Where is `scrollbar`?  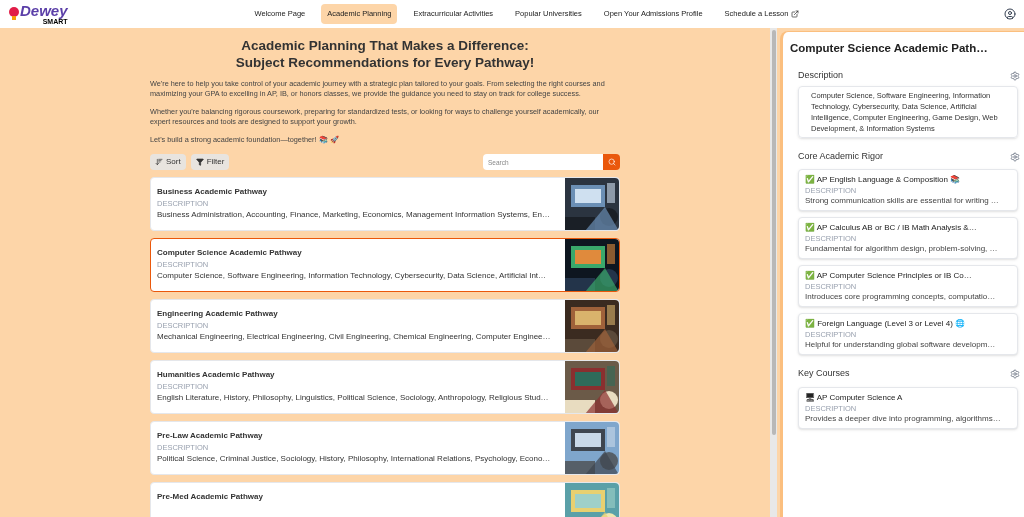
scrollbar is located at coordinates (773, 272).